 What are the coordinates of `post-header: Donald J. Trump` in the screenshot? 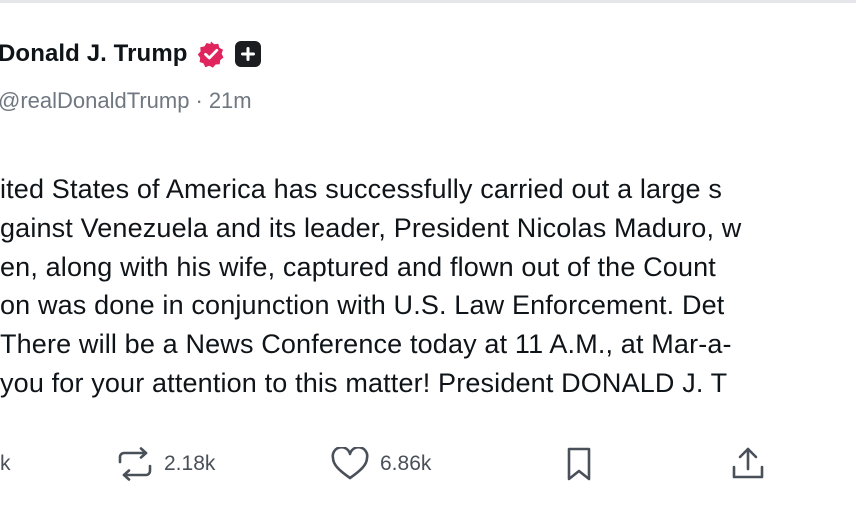 It's located at (130, 54).